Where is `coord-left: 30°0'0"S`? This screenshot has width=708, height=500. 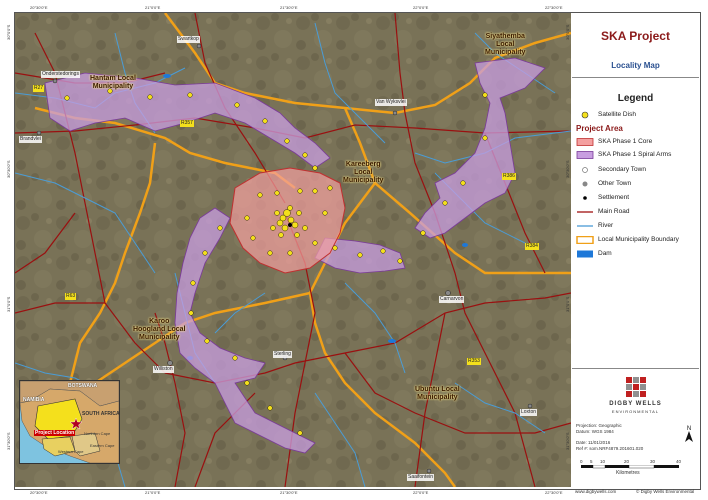
coord-left: 30°0'0"S is located at coordinates (8, 32).